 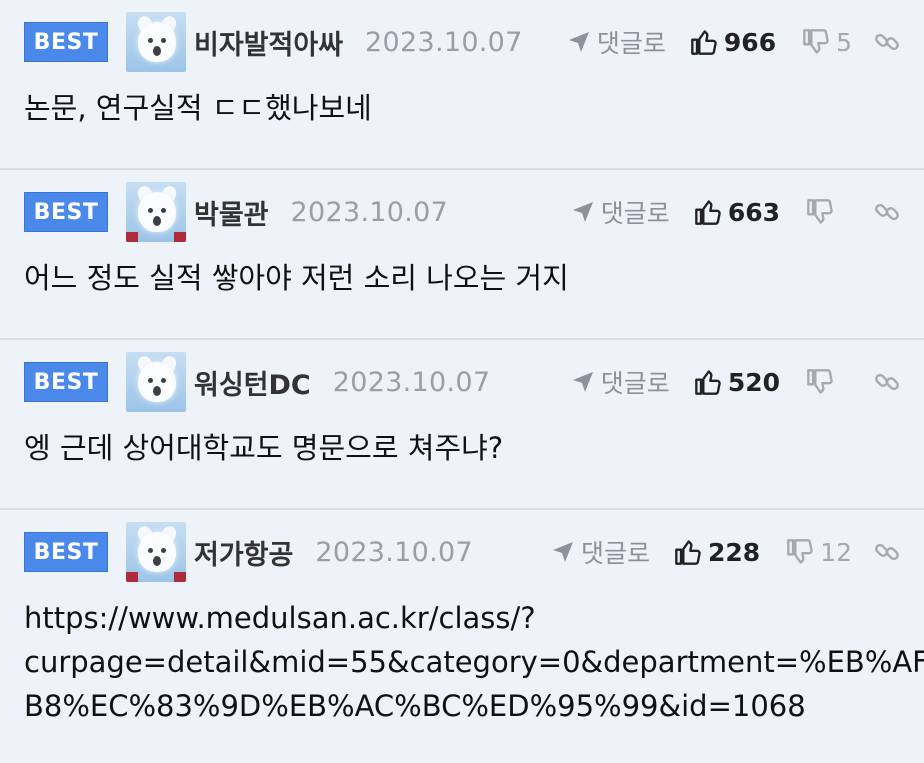 I want to click on dislike-count: 5, so click(x=844, y=42).